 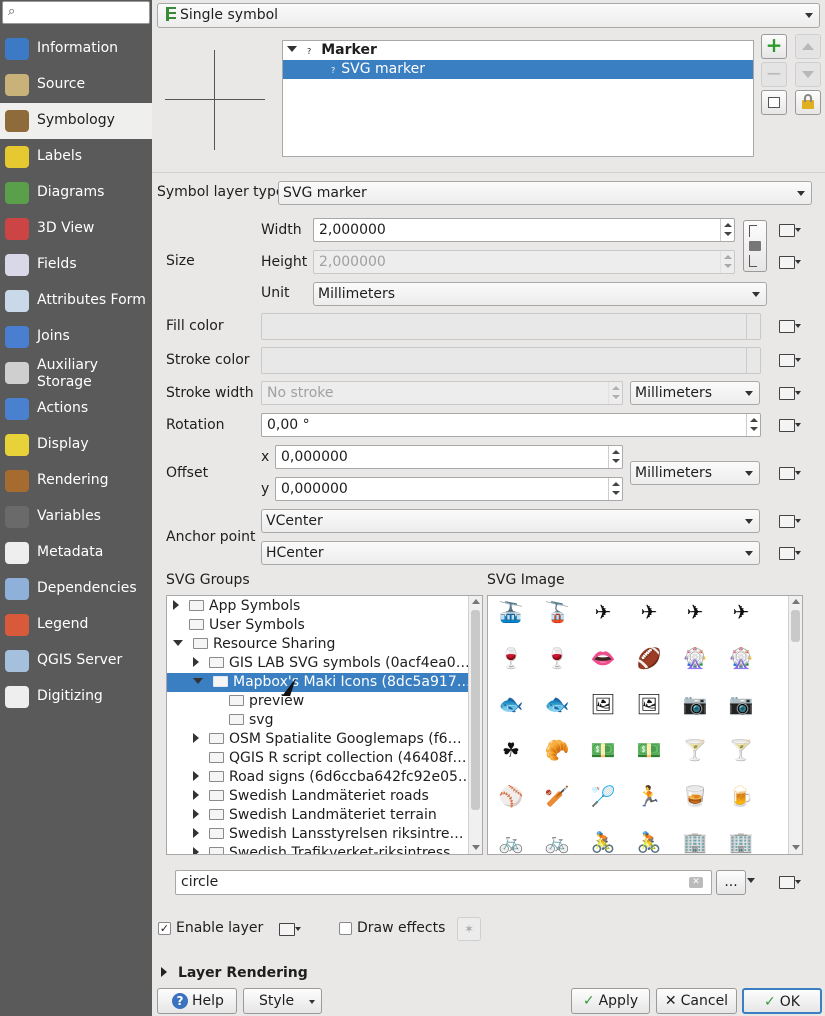 What do you see at coordinates (524, 262) in the screenshot?
I see `height-input: 2,000000` at bounding box center [524, 262].